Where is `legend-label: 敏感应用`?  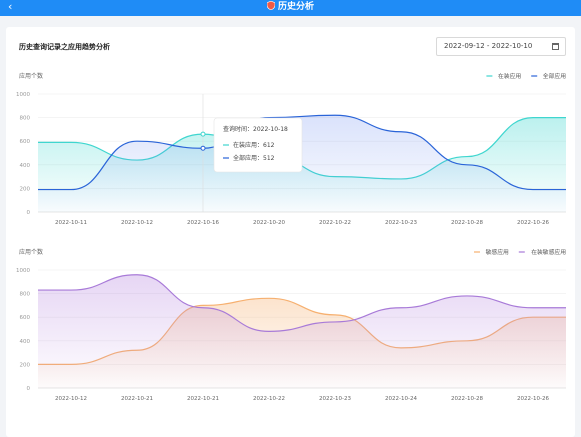 legend-label: 敏感应用 is located at coordinates (497, 252).